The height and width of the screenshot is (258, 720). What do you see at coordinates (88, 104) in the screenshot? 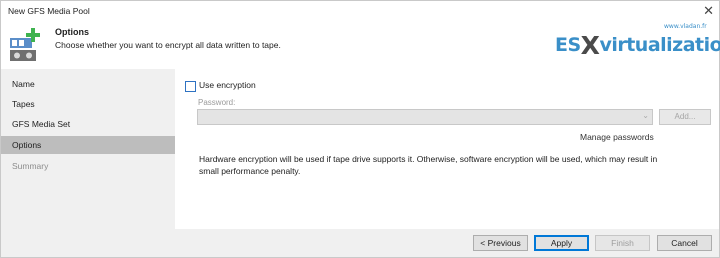
I see `sidebar-item-tapes: Tapes` at bounding box center [88, 104].